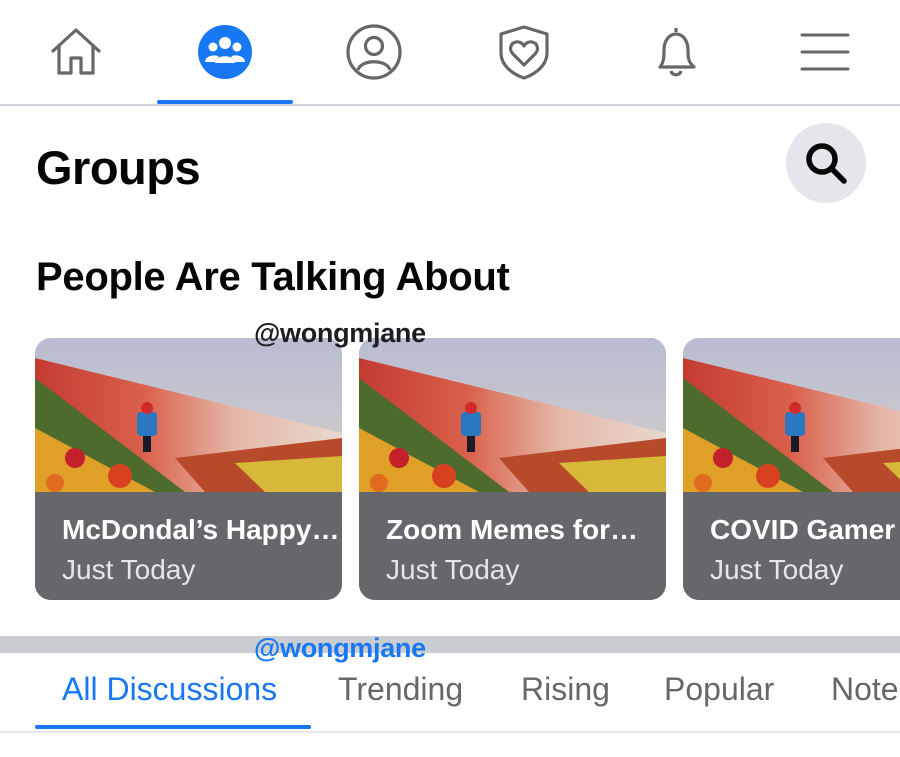 This screenshot has width=900, height=757. I want to click on page-title: Groups, so click(118, 167).